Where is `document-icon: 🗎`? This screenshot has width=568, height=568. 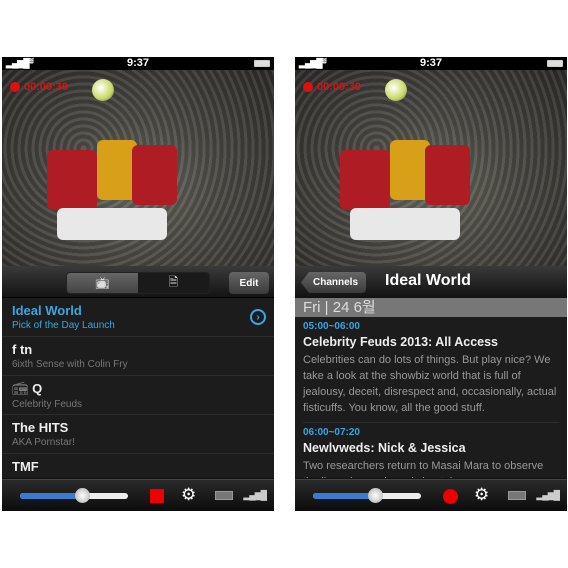
document-icon: 🗎 is located at coordinates (173, 281).